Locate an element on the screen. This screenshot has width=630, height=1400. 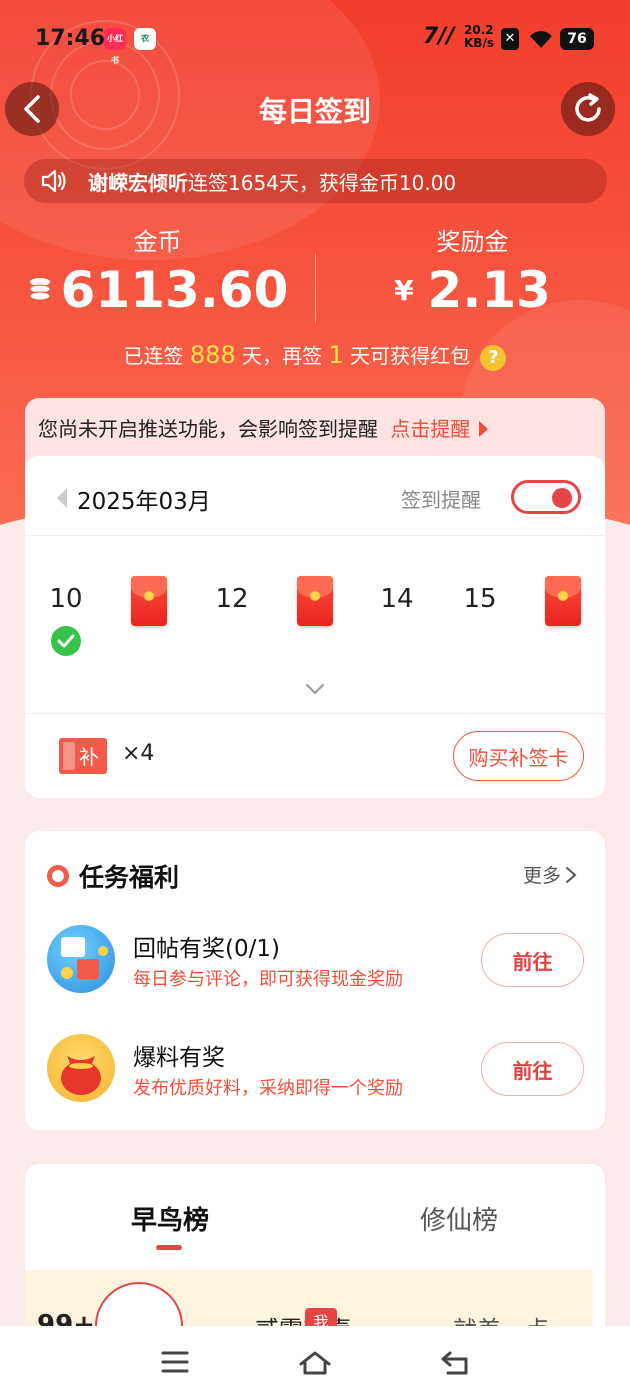
buy-makeup-card-button: 购买补签卡 is located at coordinates (518, 756).